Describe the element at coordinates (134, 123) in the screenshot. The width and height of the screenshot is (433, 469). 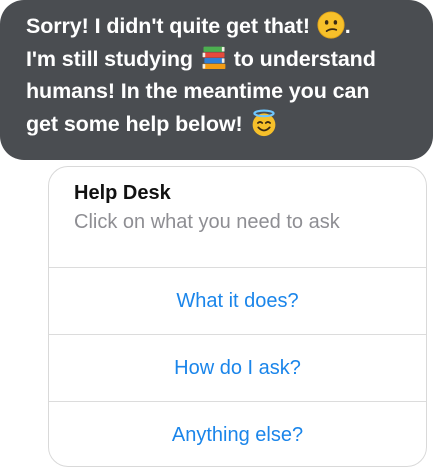
I see `message-line-4-text: get some help below!` at that location.